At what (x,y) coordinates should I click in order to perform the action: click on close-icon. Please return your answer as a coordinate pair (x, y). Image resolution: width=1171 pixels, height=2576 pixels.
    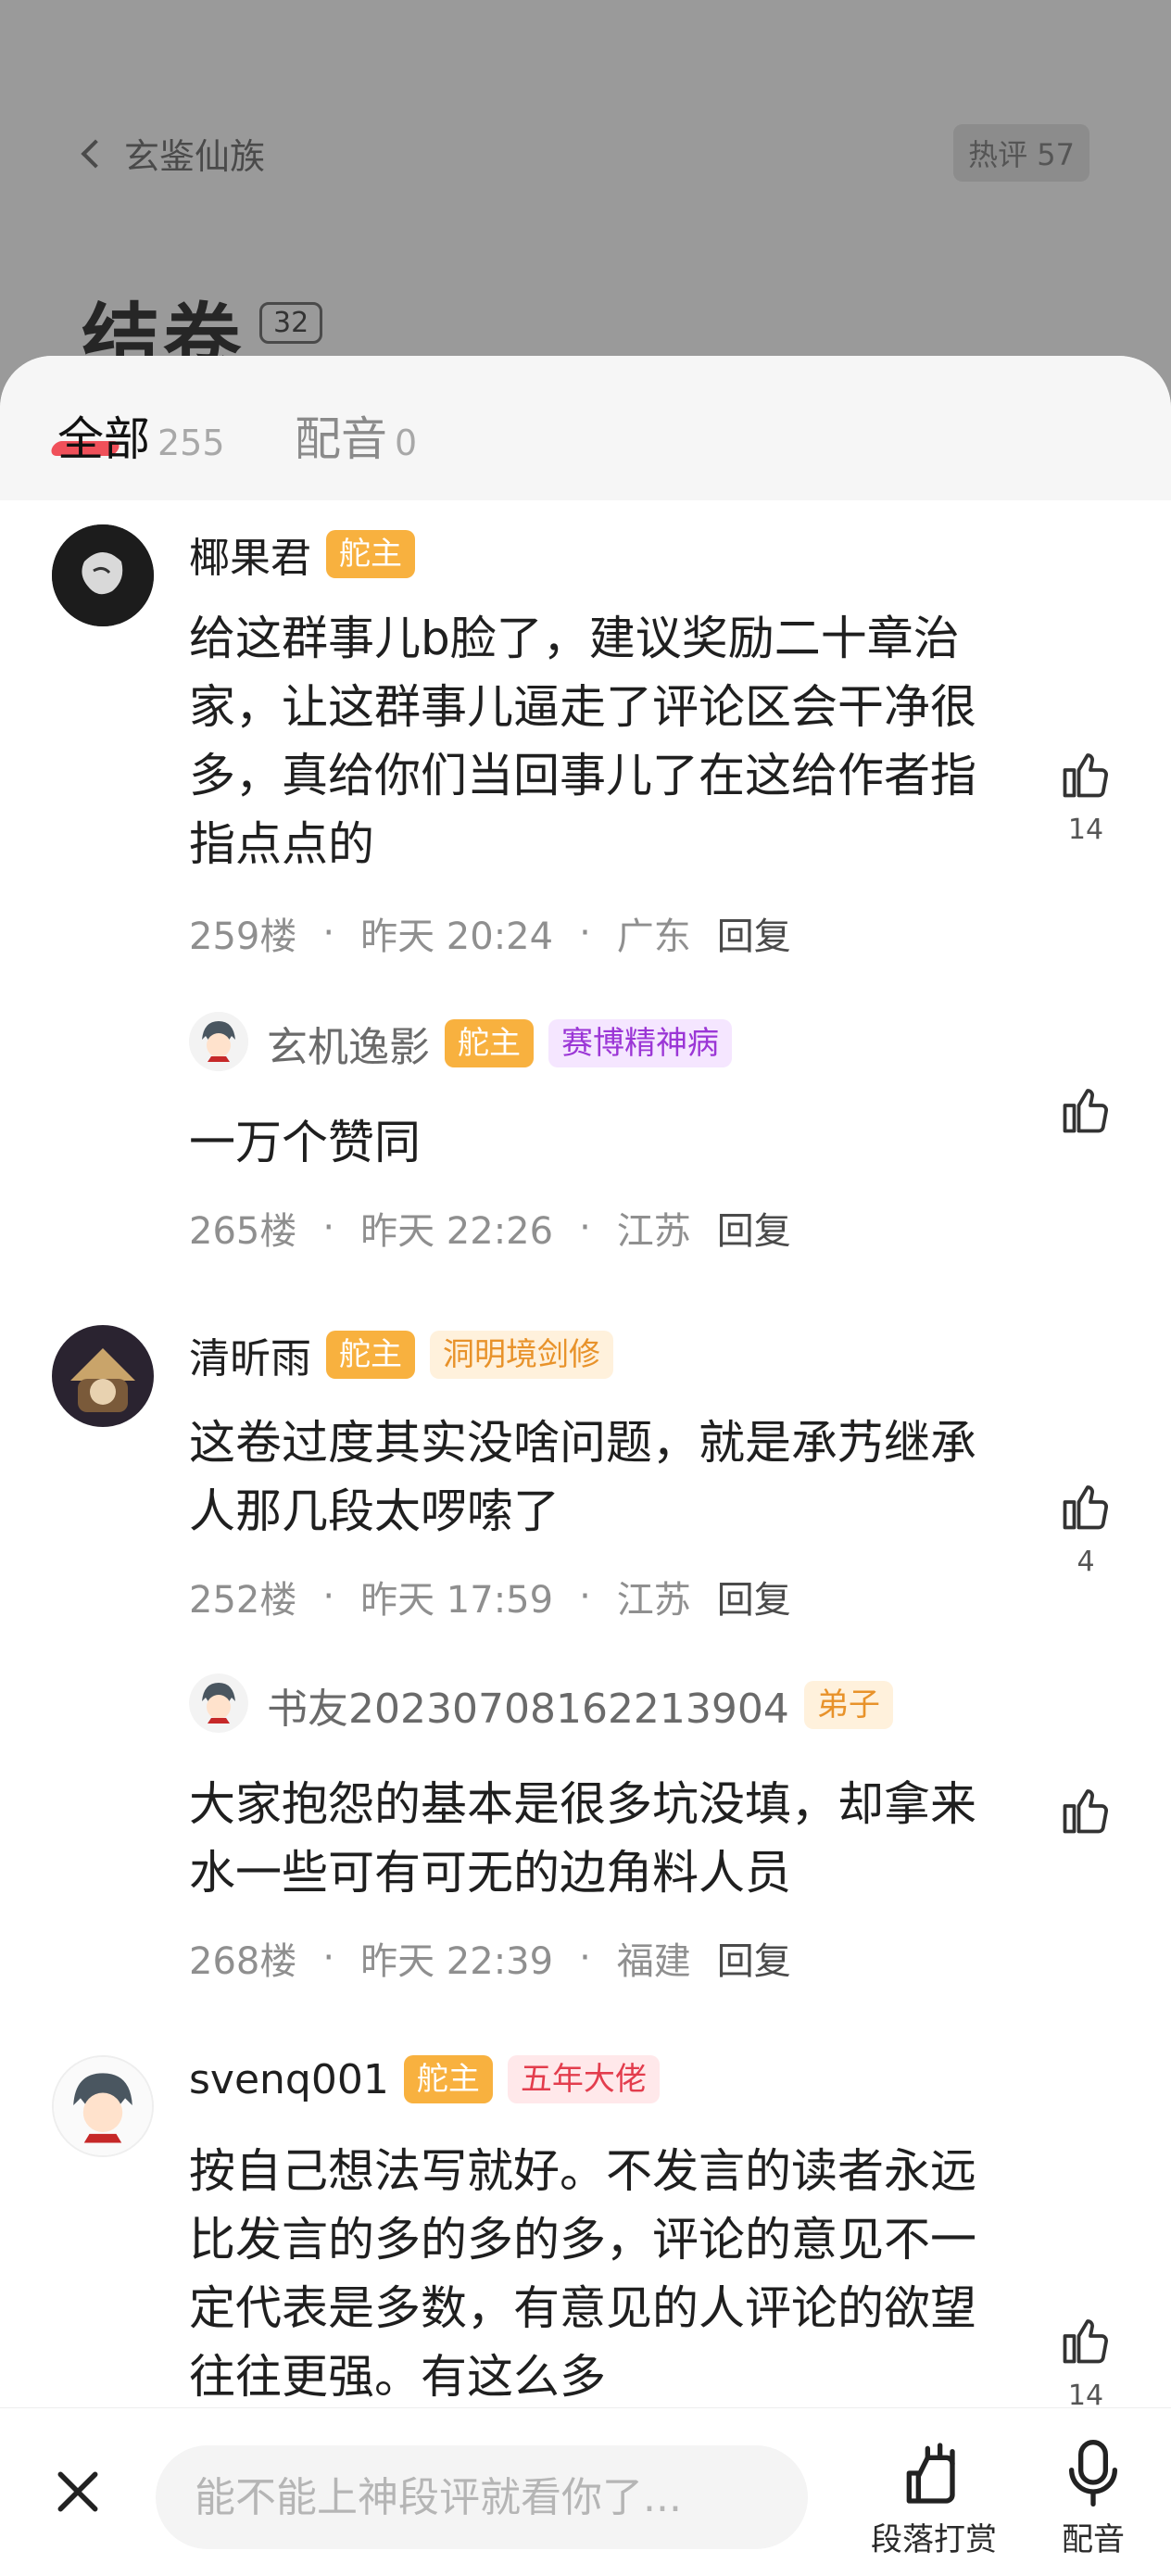
    Looking at the image, I should click on (78, 2492).